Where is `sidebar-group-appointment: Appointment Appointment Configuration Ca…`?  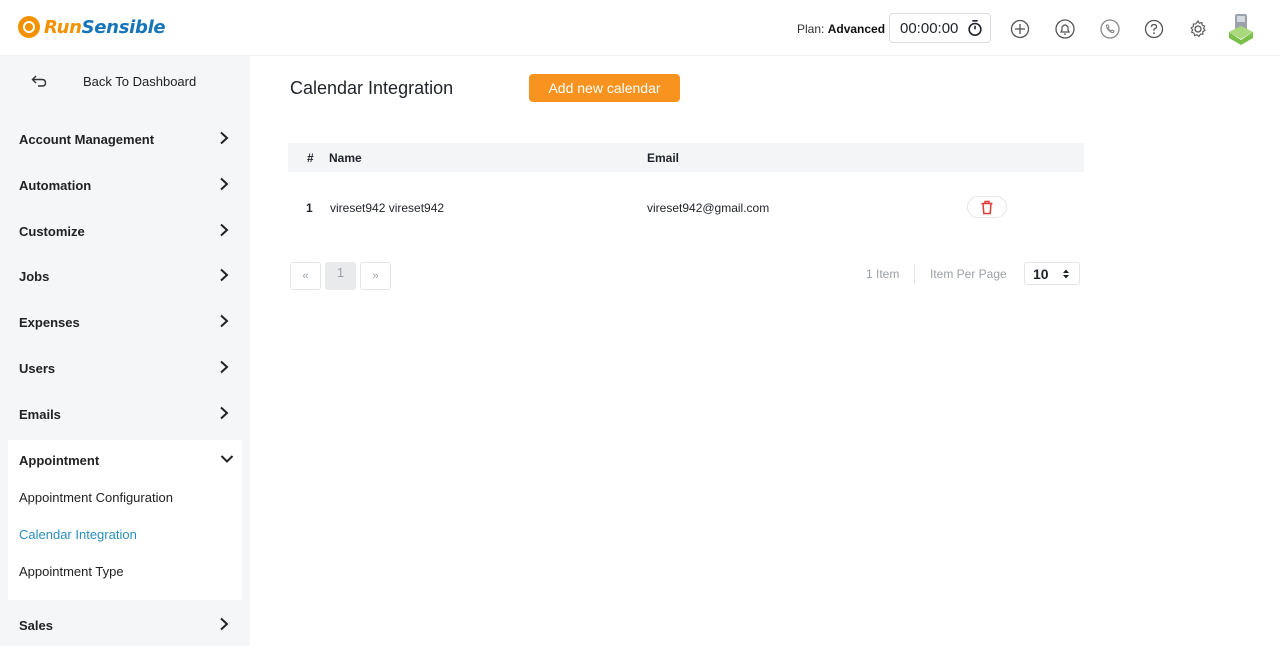 sidebar-group-appointment: Appointment Appointment Configuration Ca… is located at coordinates (125, 520).